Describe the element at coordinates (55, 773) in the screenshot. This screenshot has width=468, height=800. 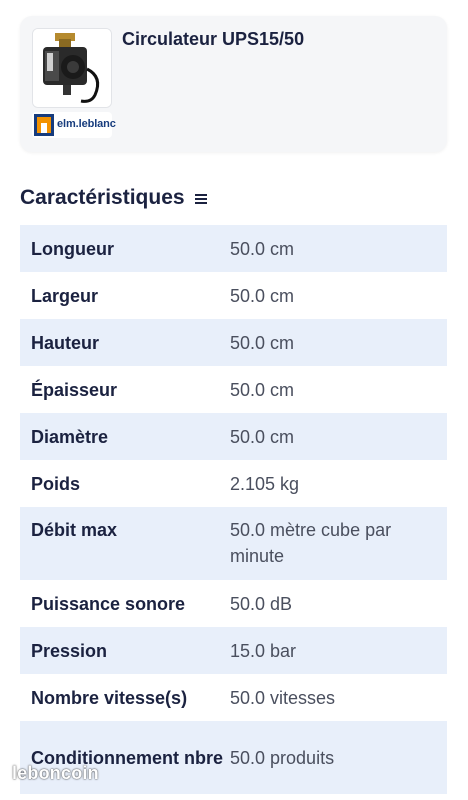
I see `leboncoin-watermark: leboncoin` at that location.